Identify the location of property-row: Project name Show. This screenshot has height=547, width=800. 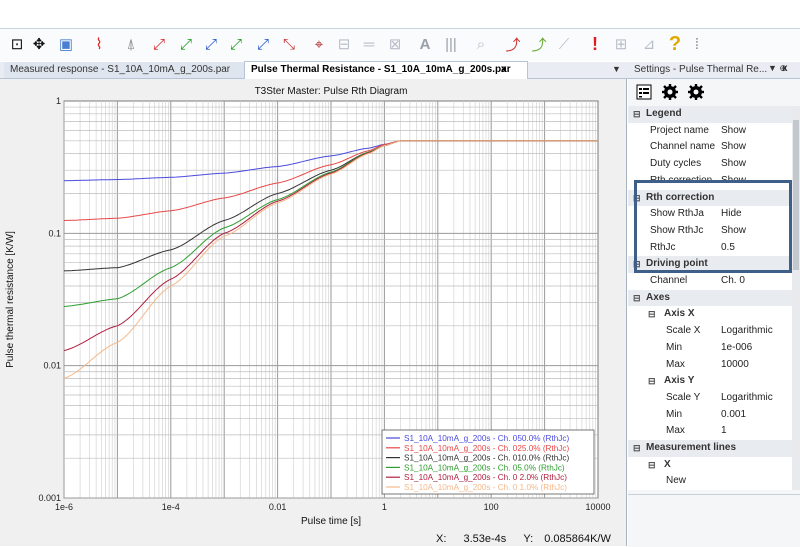
(710, 131).